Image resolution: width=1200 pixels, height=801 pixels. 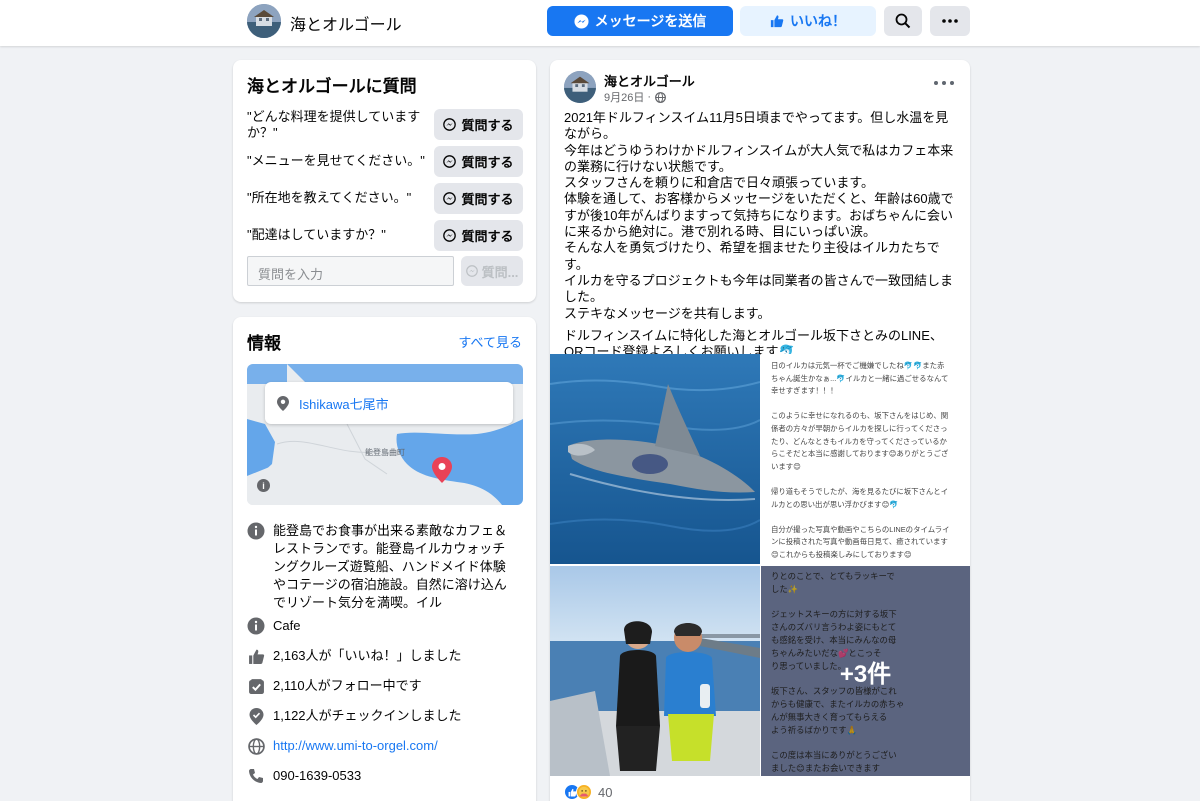 I want to click on send-message-label: メッセージを送信, so click(x=650, y=21).